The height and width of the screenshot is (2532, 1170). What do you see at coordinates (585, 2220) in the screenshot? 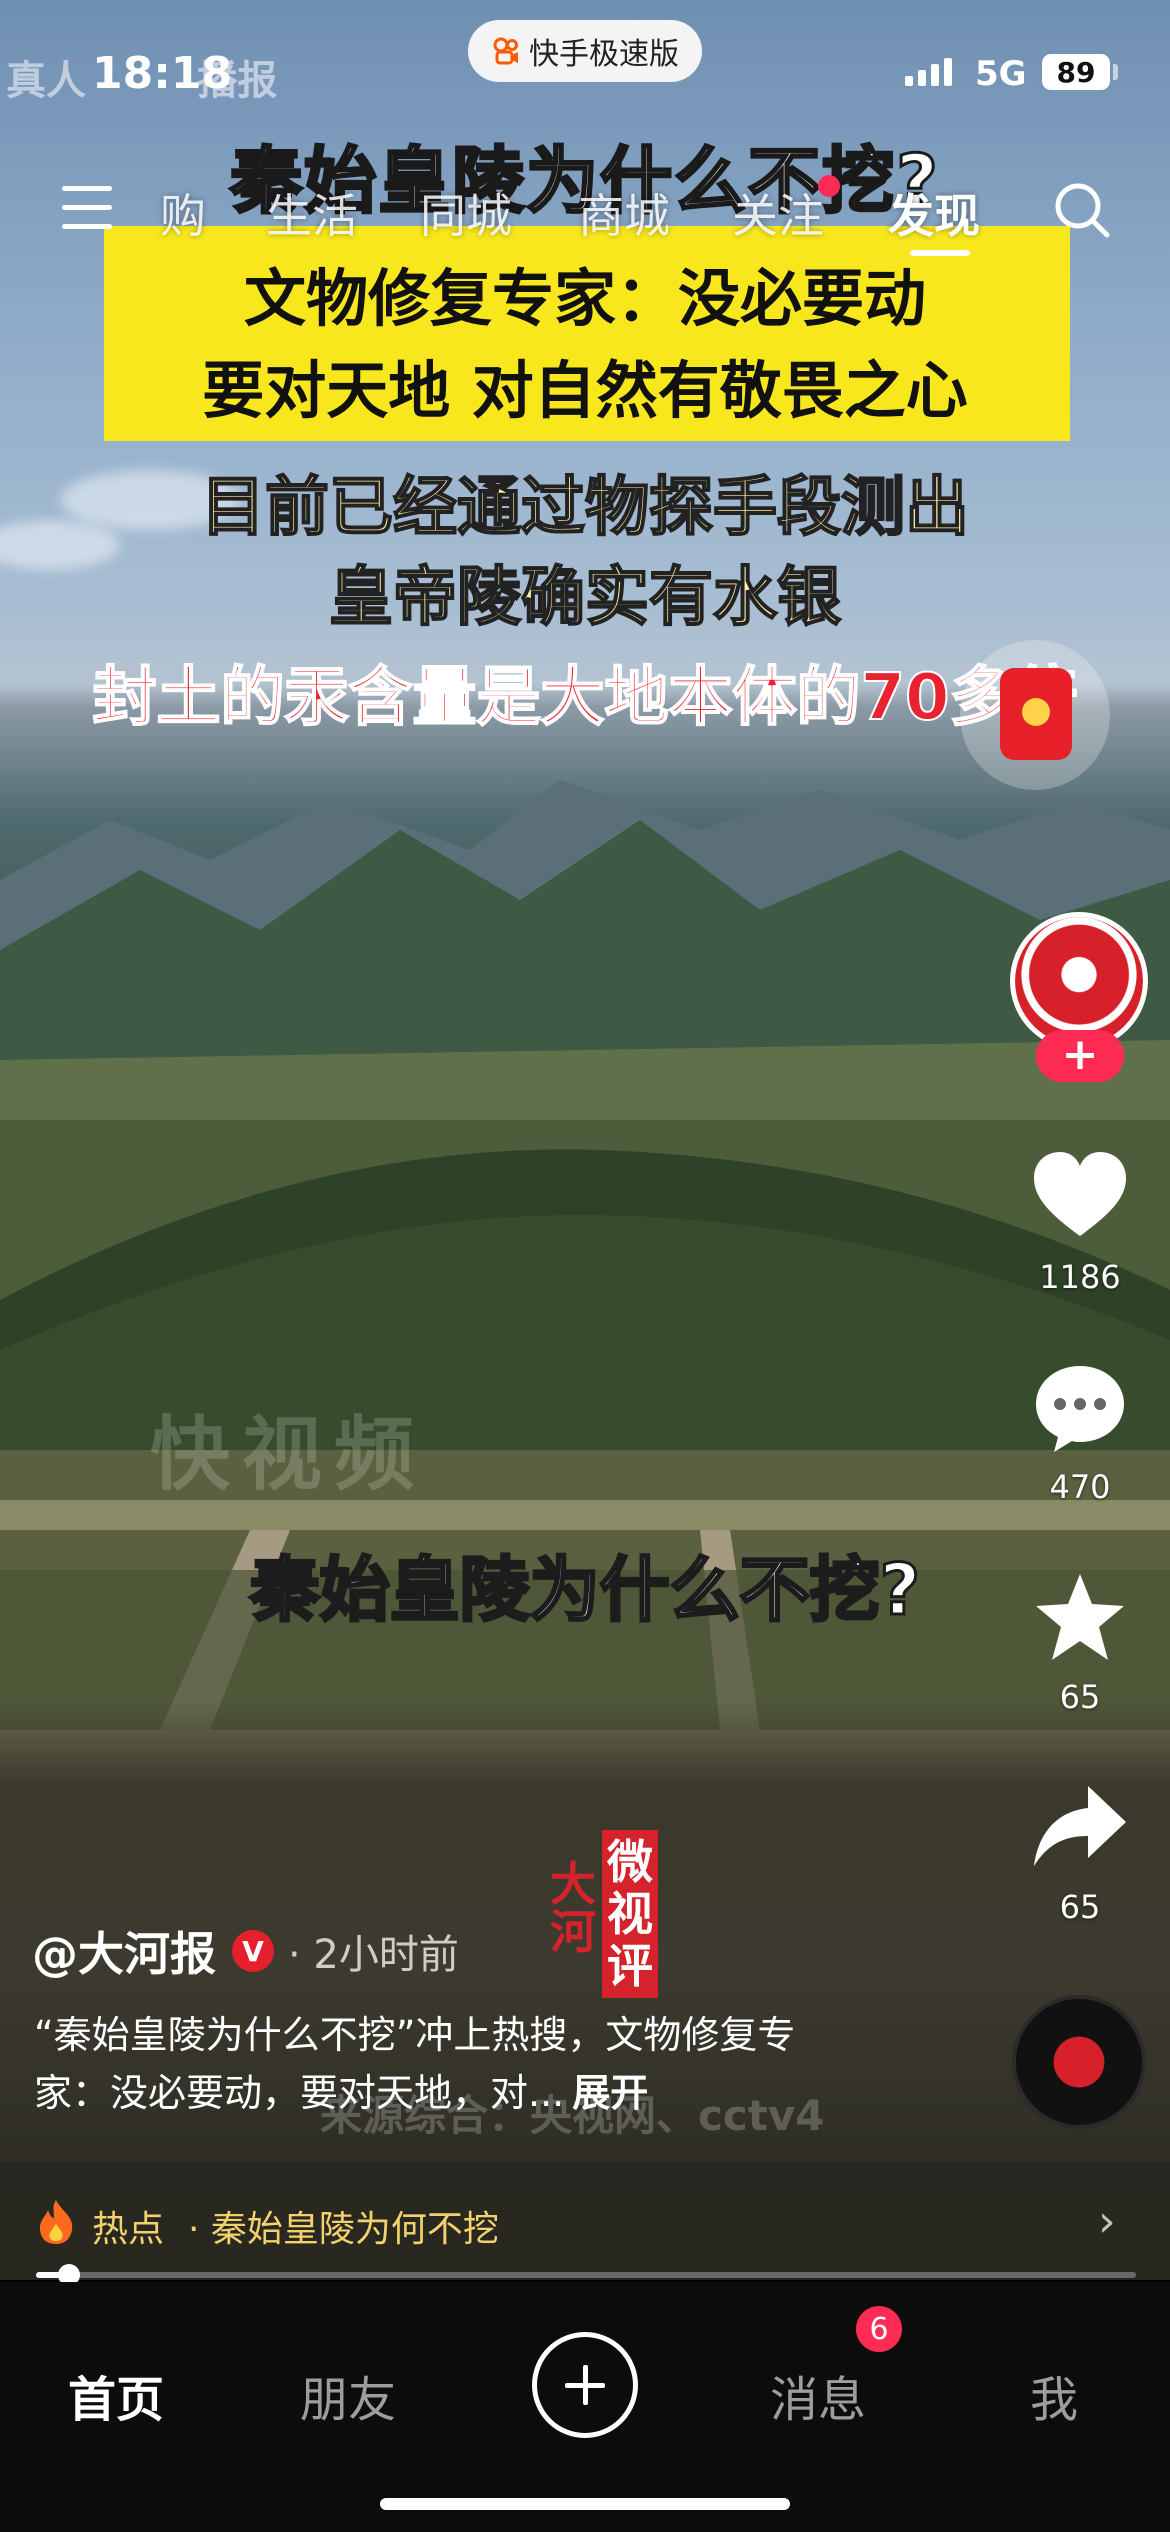
I see `hot-topic-bar: 热点 · 秦始皇陵为何不挖 ›` at bounding box center [585, 2220].